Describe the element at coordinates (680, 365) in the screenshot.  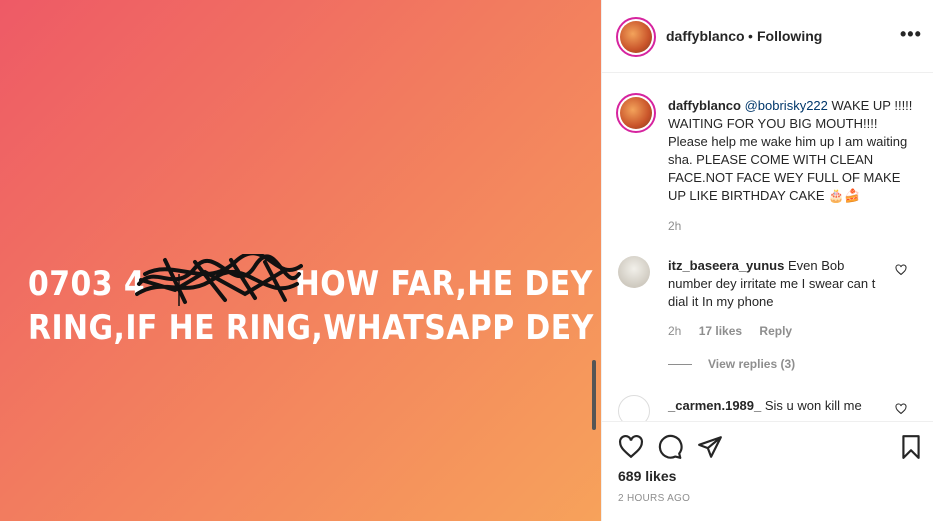
I see `replies-line` at that location.